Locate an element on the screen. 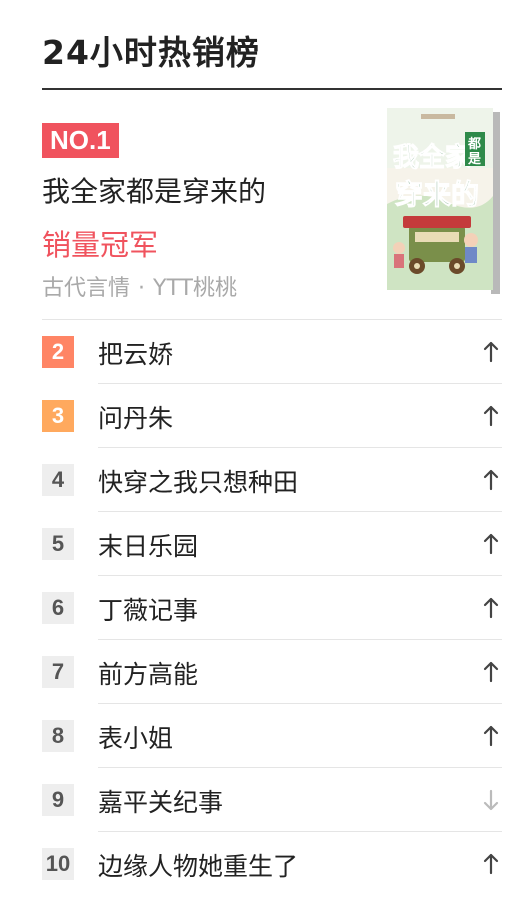 This screenshot has height=904, width=524. list-item: 5 末日乐园 is located at coordinates (272, 544).